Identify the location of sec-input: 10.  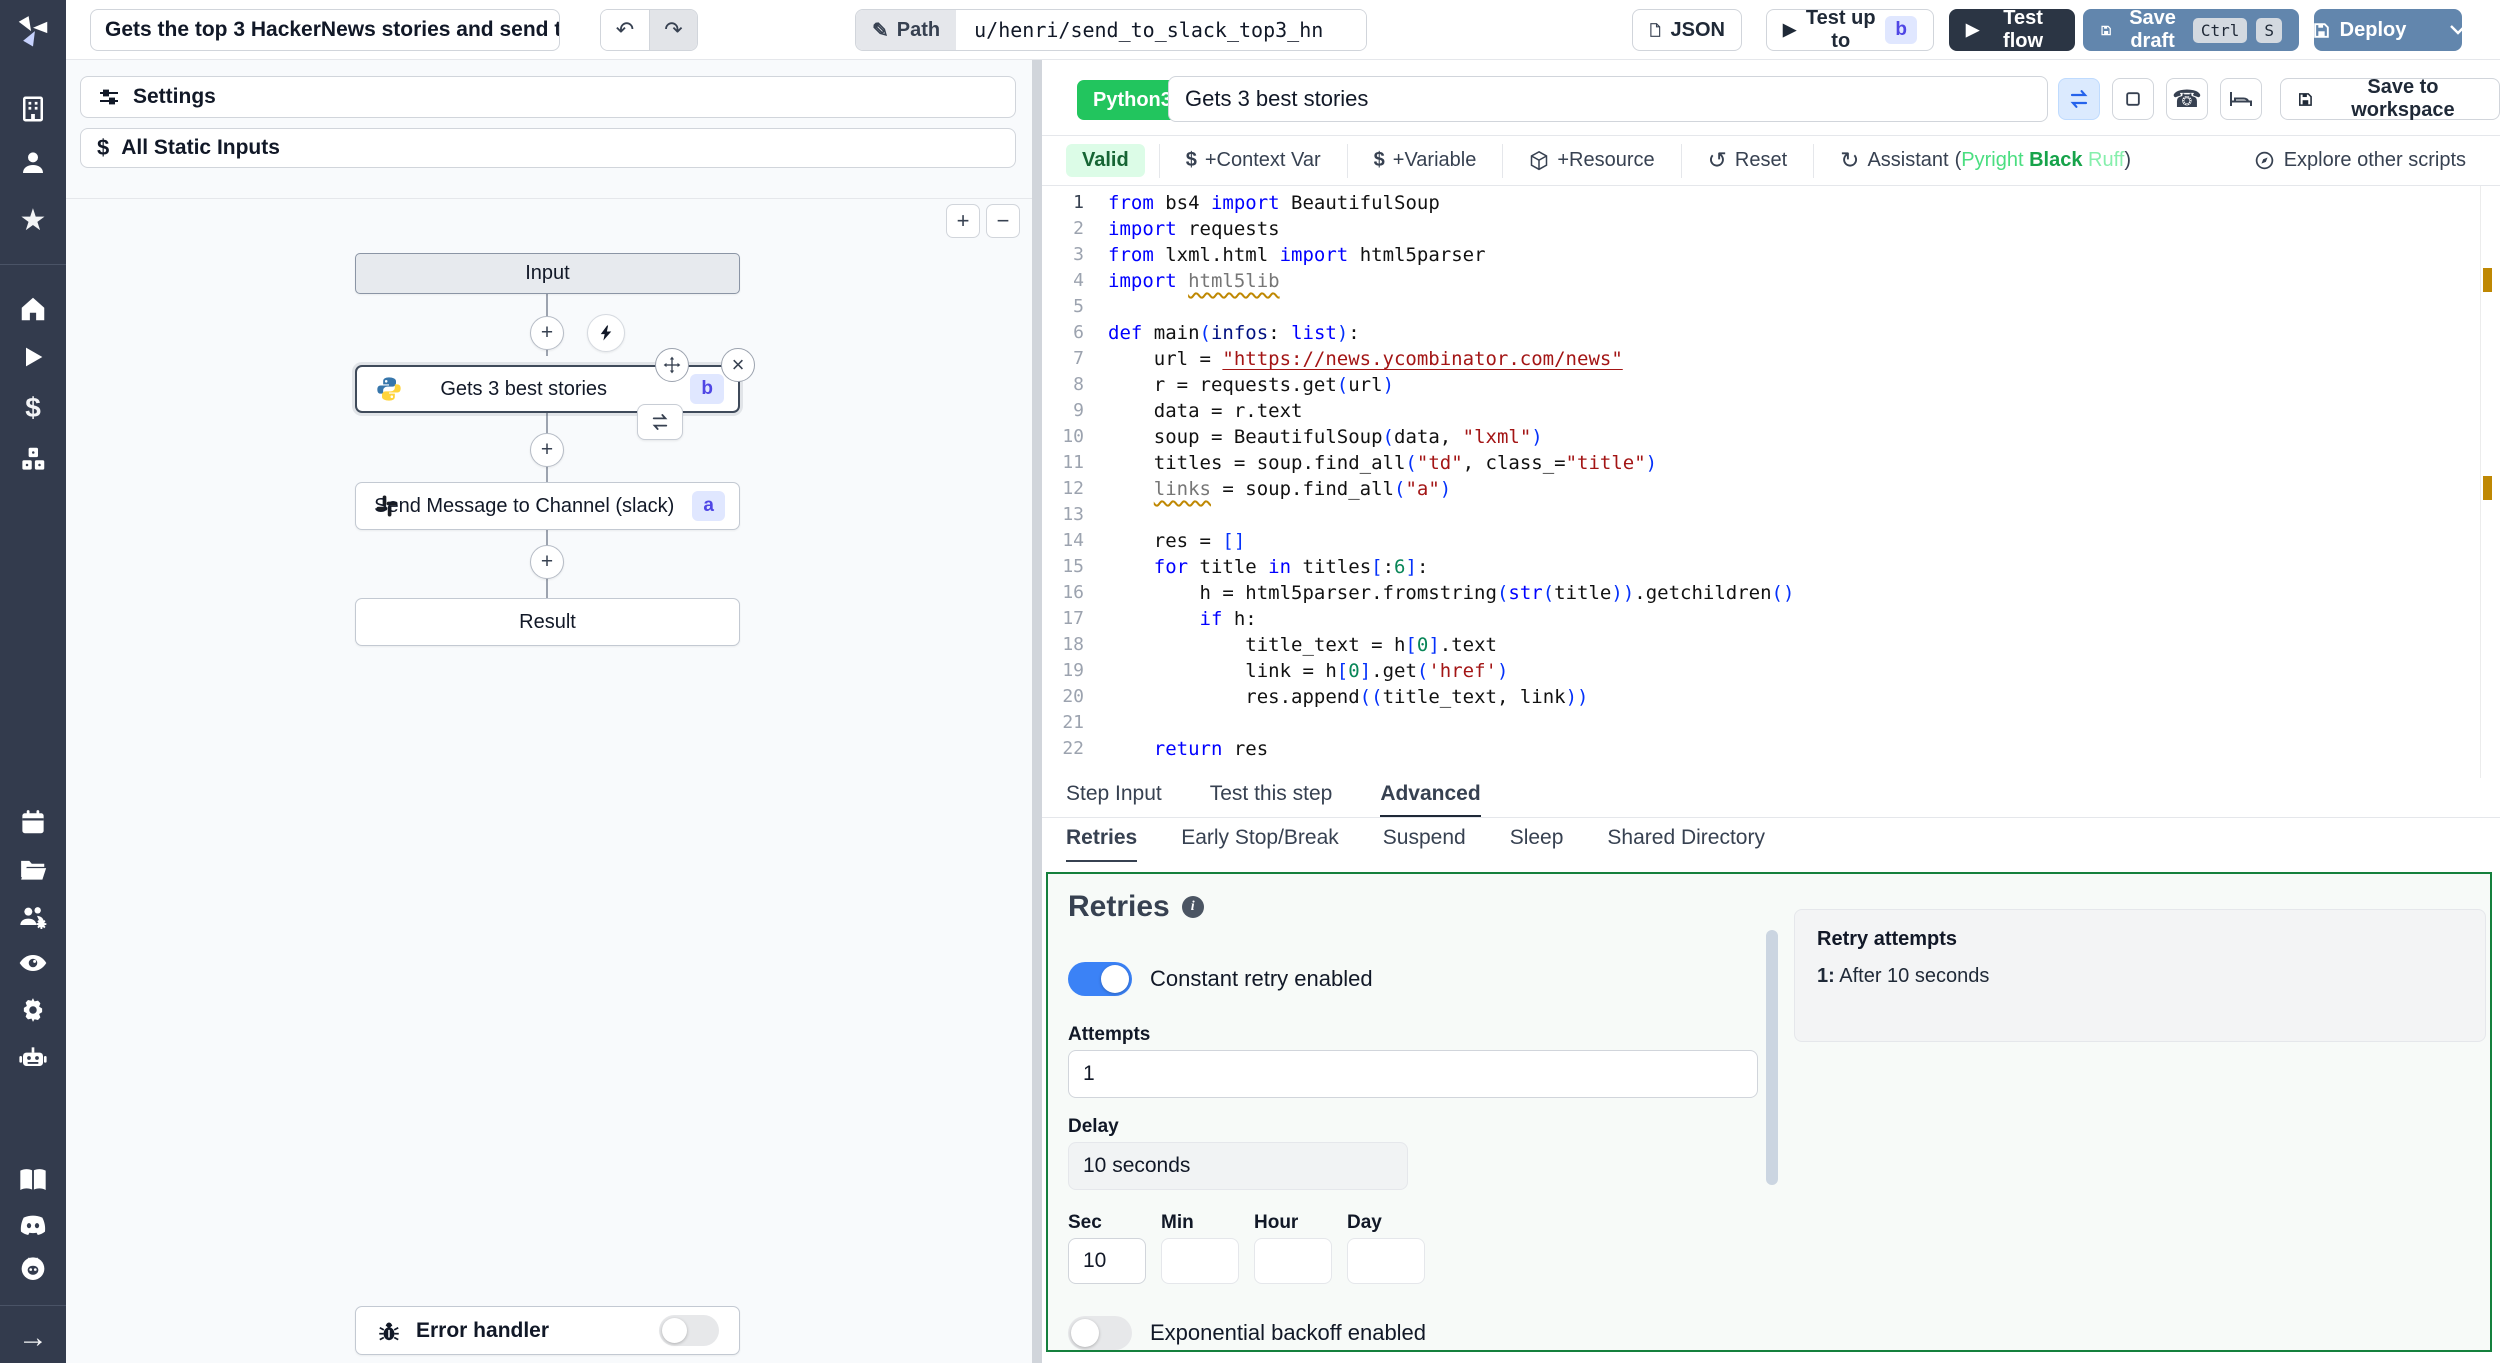
(1107, 1261).